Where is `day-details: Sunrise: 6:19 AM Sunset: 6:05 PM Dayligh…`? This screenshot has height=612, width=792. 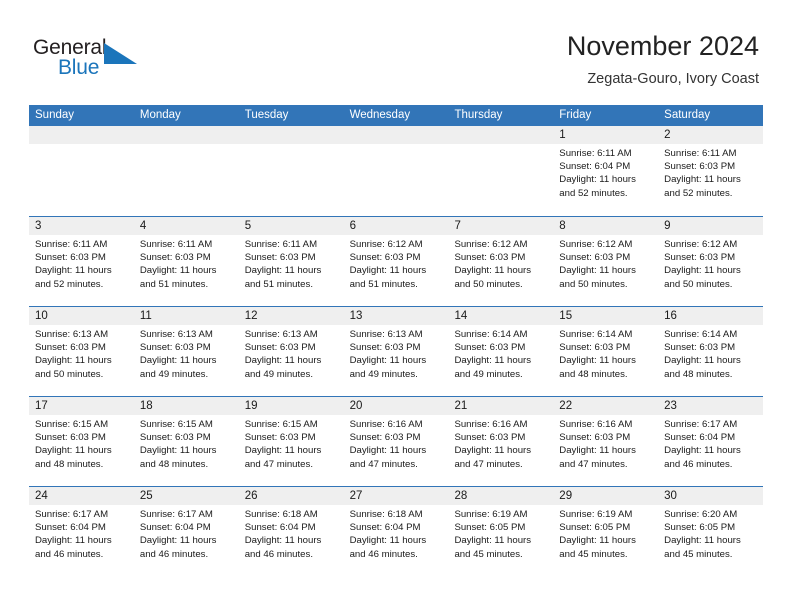 day-details: Sunrise: 6:19 AM Sunset: 6:05 PM Dayligh… is located at coordinates (493, 534).